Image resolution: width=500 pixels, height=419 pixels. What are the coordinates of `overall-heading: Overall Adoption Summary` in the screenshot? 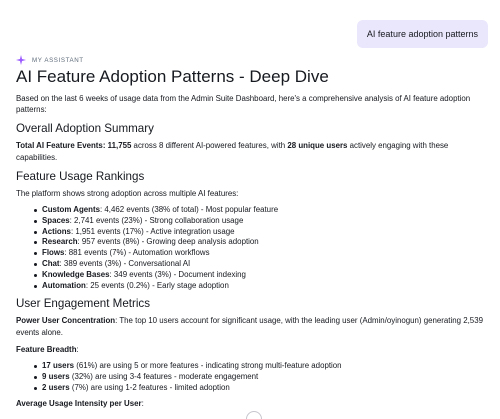 It's located at (85, 129).